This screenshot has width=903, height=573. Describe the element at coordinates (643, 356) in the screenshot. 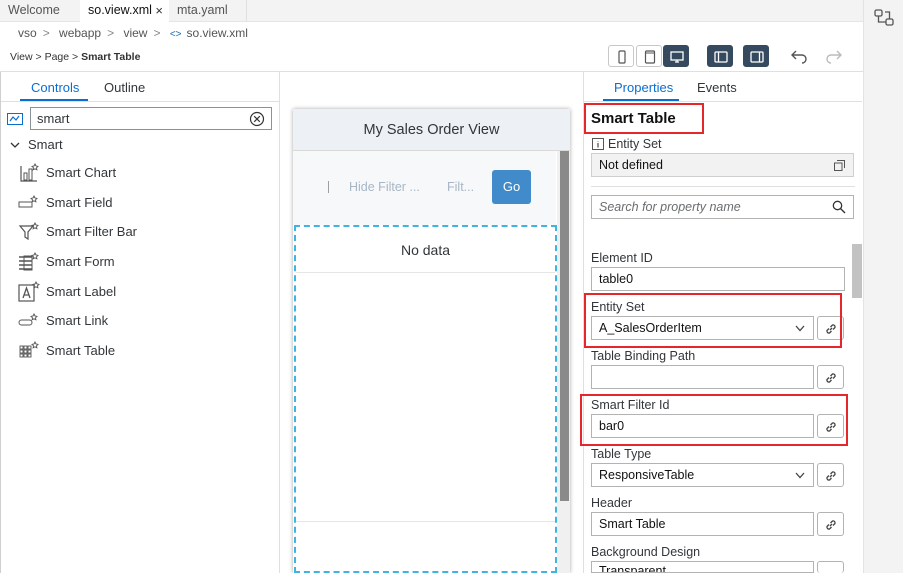

I see `table-binding-path-label: Table Binding Path` at that location.